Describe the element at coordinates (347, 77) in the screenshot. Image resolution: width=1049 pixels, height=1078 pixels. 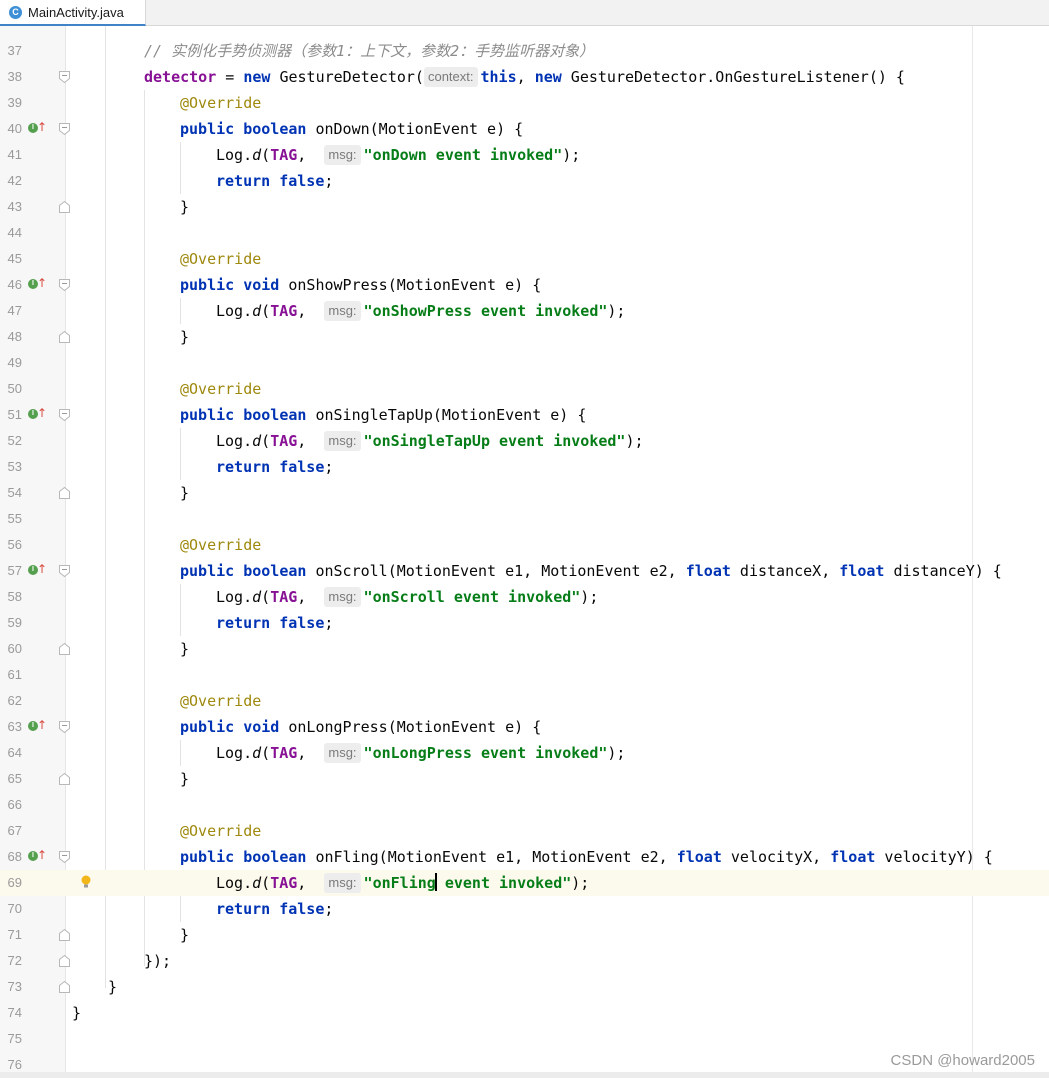
I see `code-text: GestureDetector(` at that location.